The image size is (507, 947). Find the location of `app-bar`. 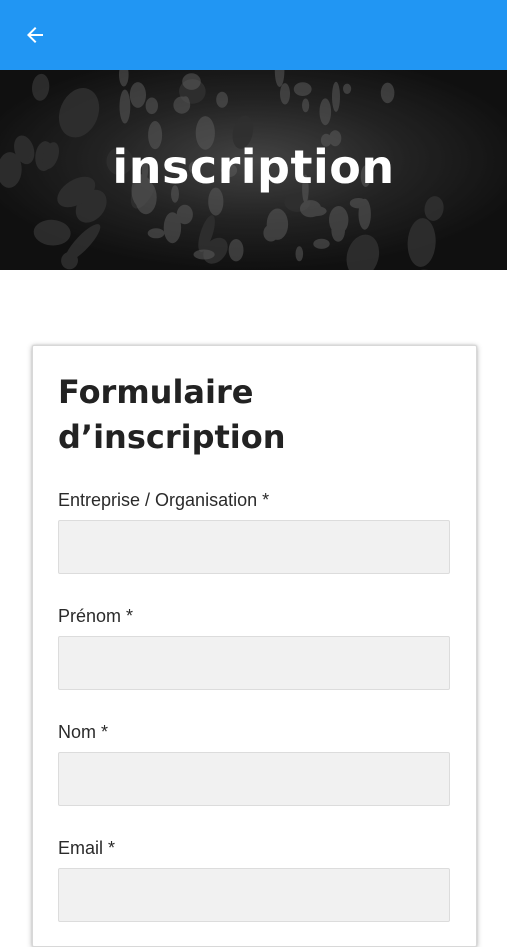

app-bar is located at coordinates (253, 35).